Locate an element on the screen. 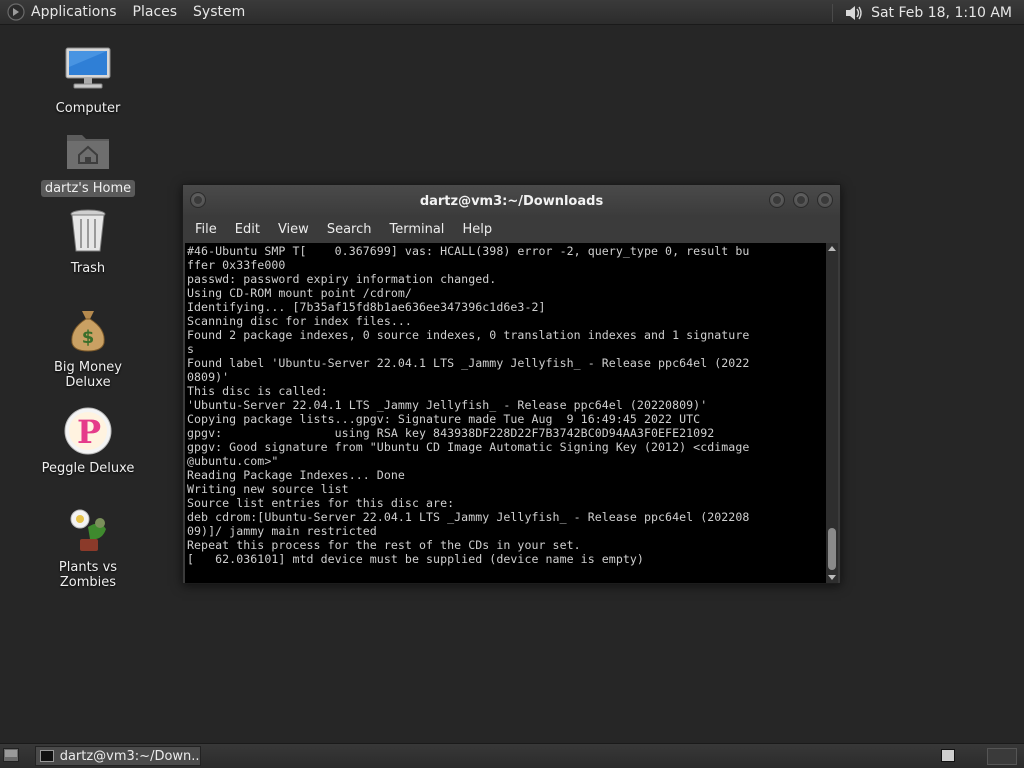 The width and height of the screenshot is (1024, 768). desktop-icon-label: Computer is located at coordinates (88, 108).